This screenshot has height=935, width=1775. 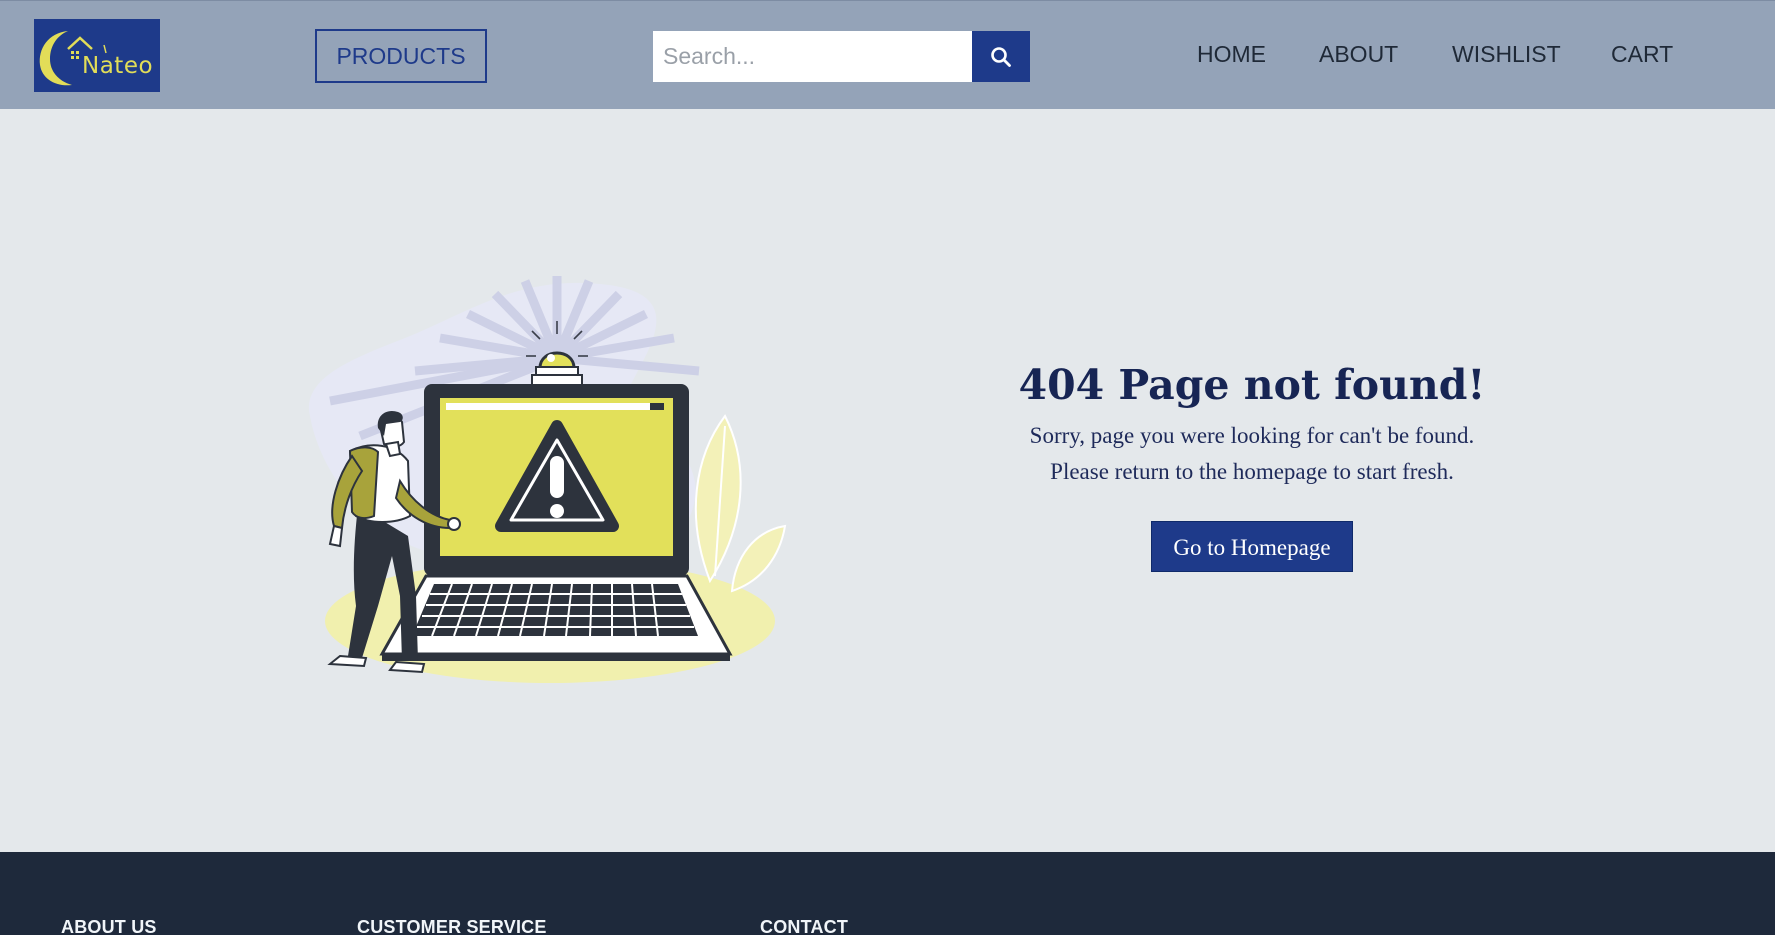 I want to click on nav-home: HOME, so click(x=1231, y=54).